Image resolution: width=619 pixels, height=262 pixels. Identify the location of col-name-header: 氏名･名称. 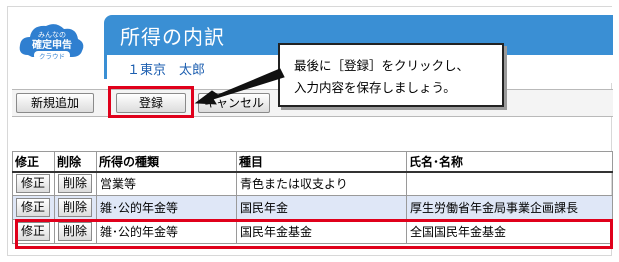
(509, 162).